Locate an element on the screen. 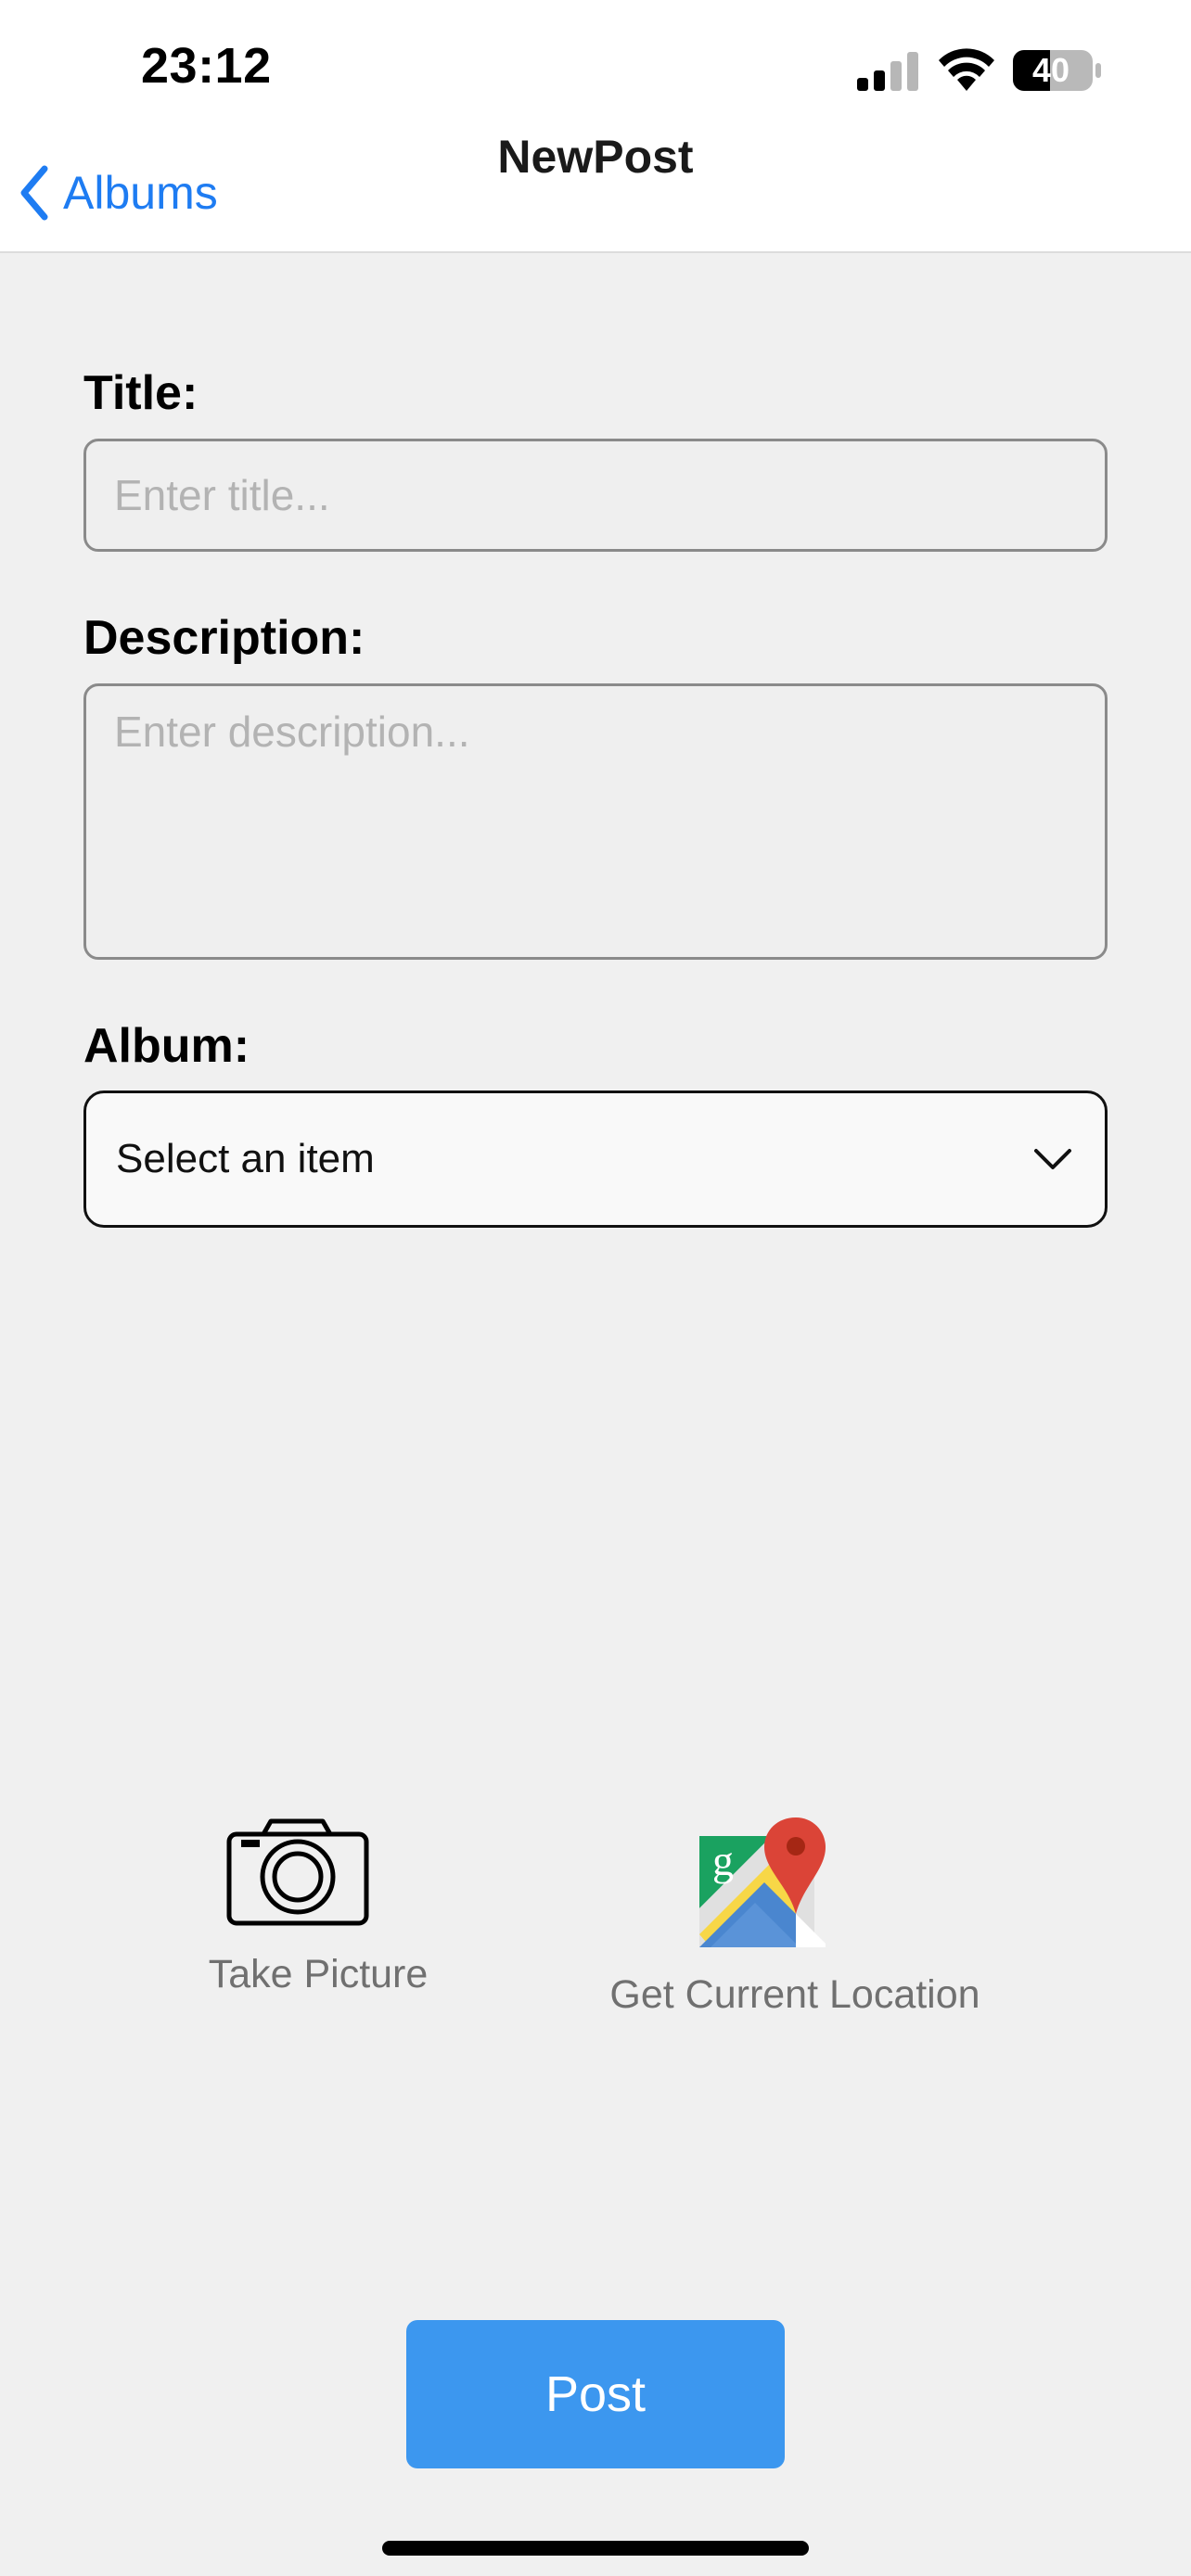 The image size is (1191, 2576). album-select-value: Select an item is located at coordinates (246, 1158).